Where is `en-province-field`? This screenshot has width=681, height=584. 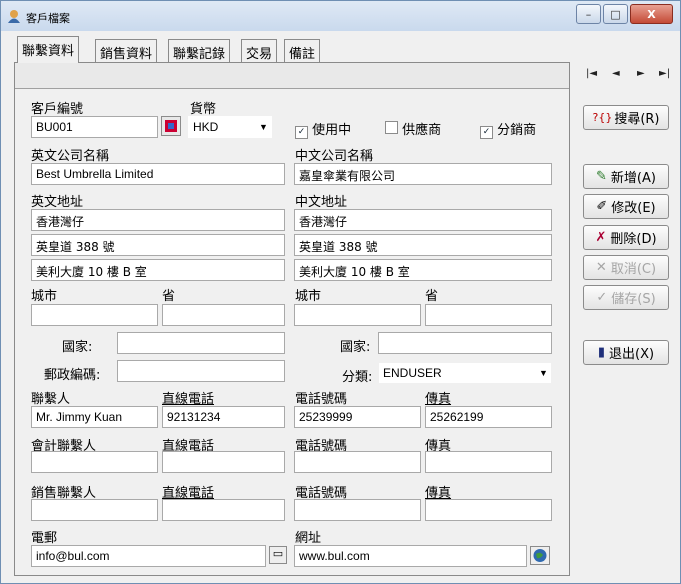 en-province-field is located at coordinates (223, 315).